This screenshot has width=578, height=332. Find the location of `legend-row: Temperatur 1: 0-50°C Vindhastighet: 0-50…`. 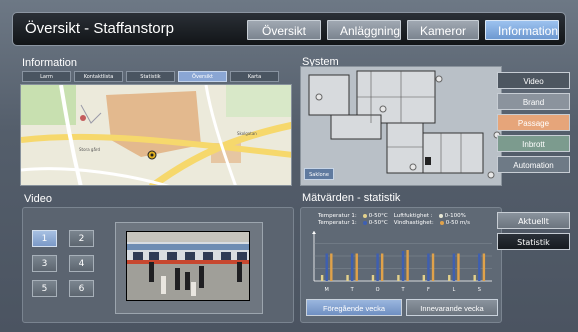

legend-row: Temperatur 1: 0-50°C Vindhastighet: 0-50… is located at coordinates (394, 223).